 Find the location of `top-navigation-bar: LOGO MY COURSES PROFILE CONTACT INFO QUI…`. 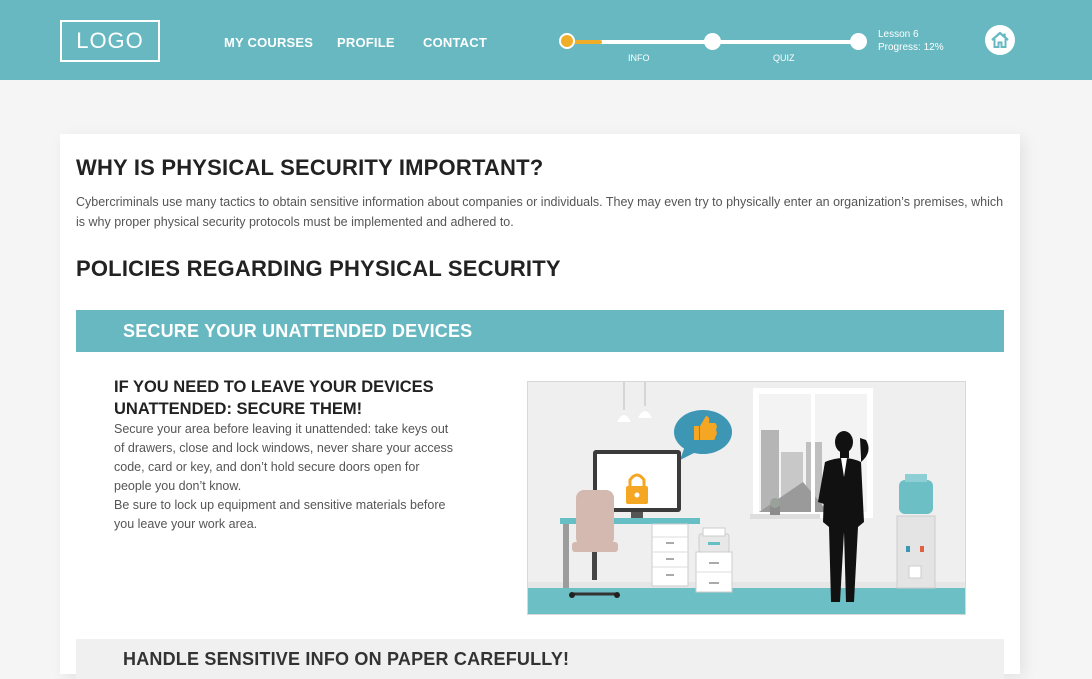

top-navigation-bar: LOGO MY COURSES PROFILE CONTACT INFO QUI… is located at coordinates (546, 40).